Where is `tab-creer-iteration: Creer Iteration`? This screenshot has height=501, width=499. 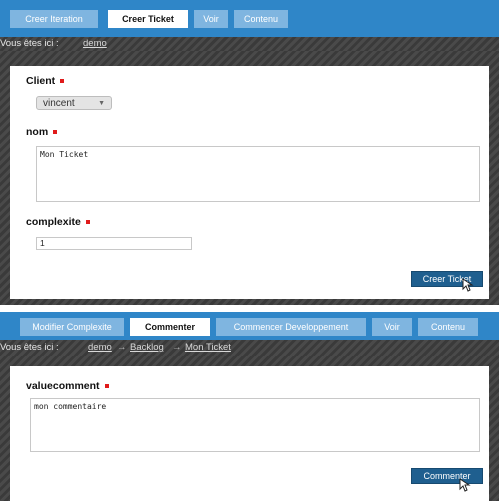
tab-creer-iteration: Creer Iteration is located at coordinates (54, 19).